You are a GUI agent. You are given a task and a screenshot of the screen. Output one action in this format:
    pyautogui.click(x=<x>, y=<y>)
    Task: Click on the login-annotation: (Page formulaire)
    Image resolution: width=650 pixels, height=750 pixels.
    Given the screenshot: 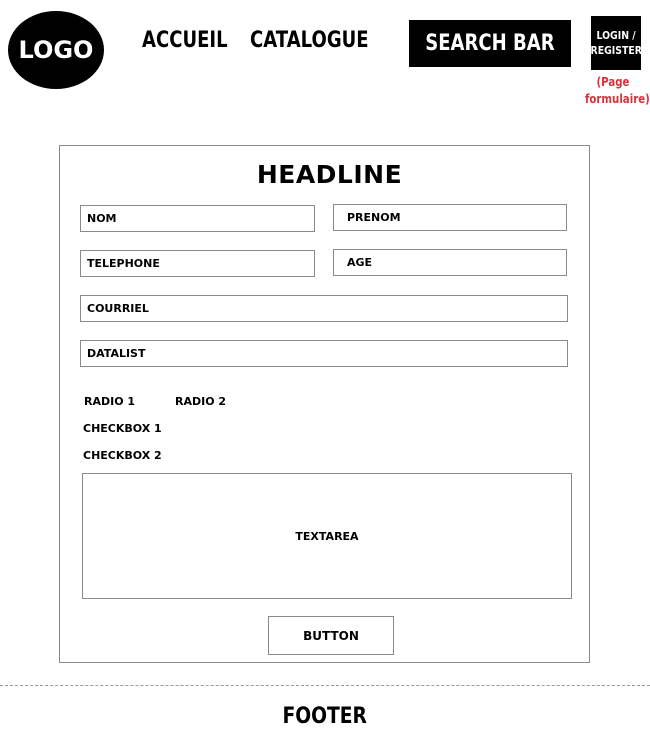 What is the action you would take?
    pyautogui.click(x=615, y=91)
    